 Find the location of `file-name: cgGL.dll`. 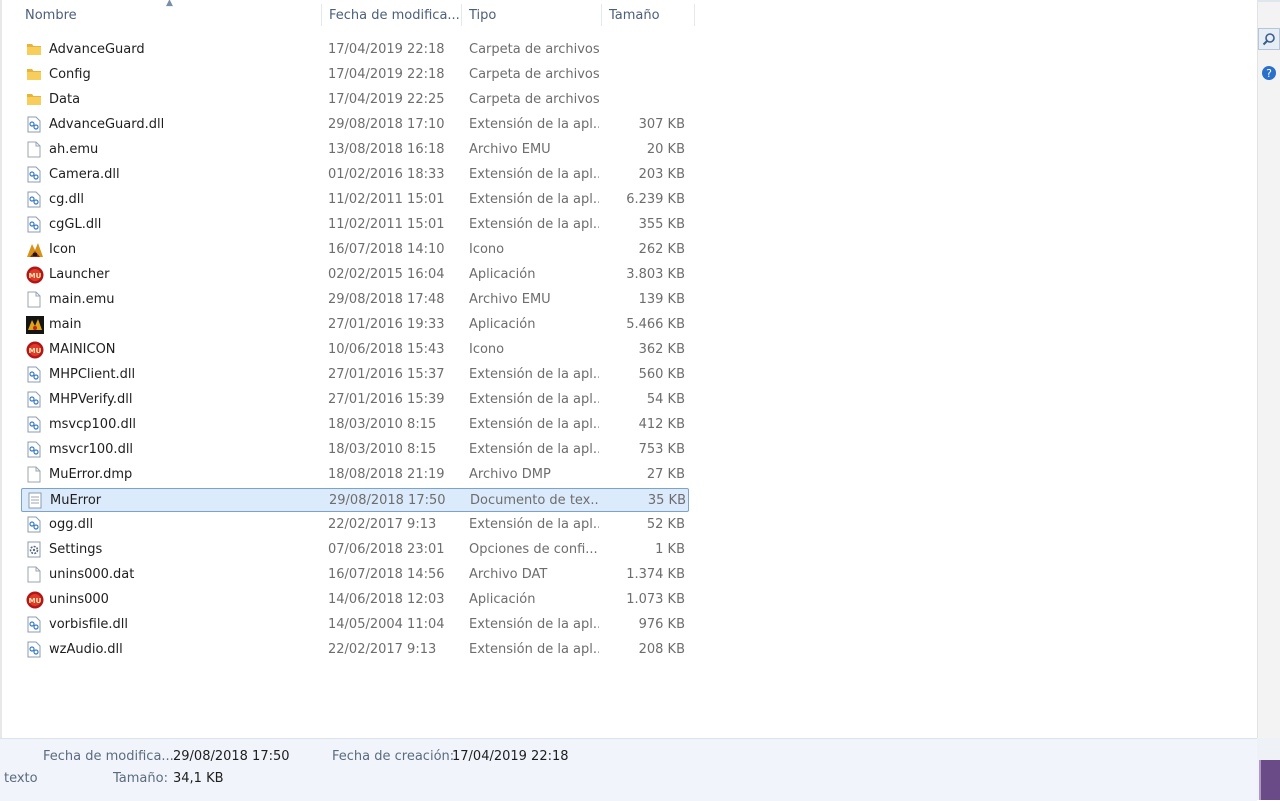

file-name: cgGL.dll is located at coordinates (75, 224).